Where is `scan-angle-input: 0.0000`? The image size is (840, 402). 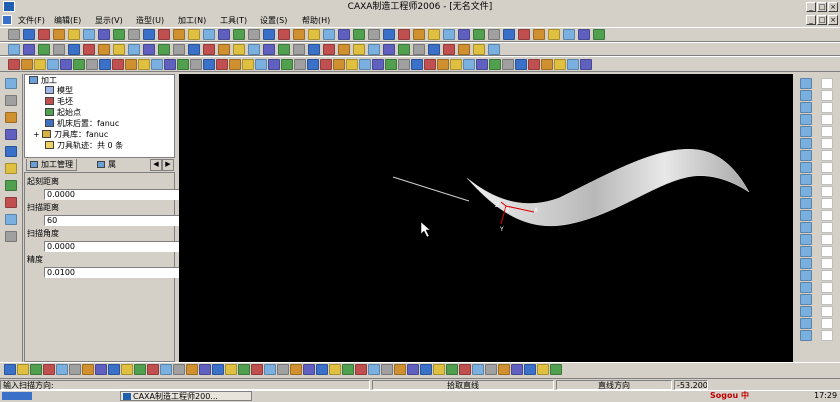 scan-angle-input: 0.0000 is located at coordinates (121, 246).